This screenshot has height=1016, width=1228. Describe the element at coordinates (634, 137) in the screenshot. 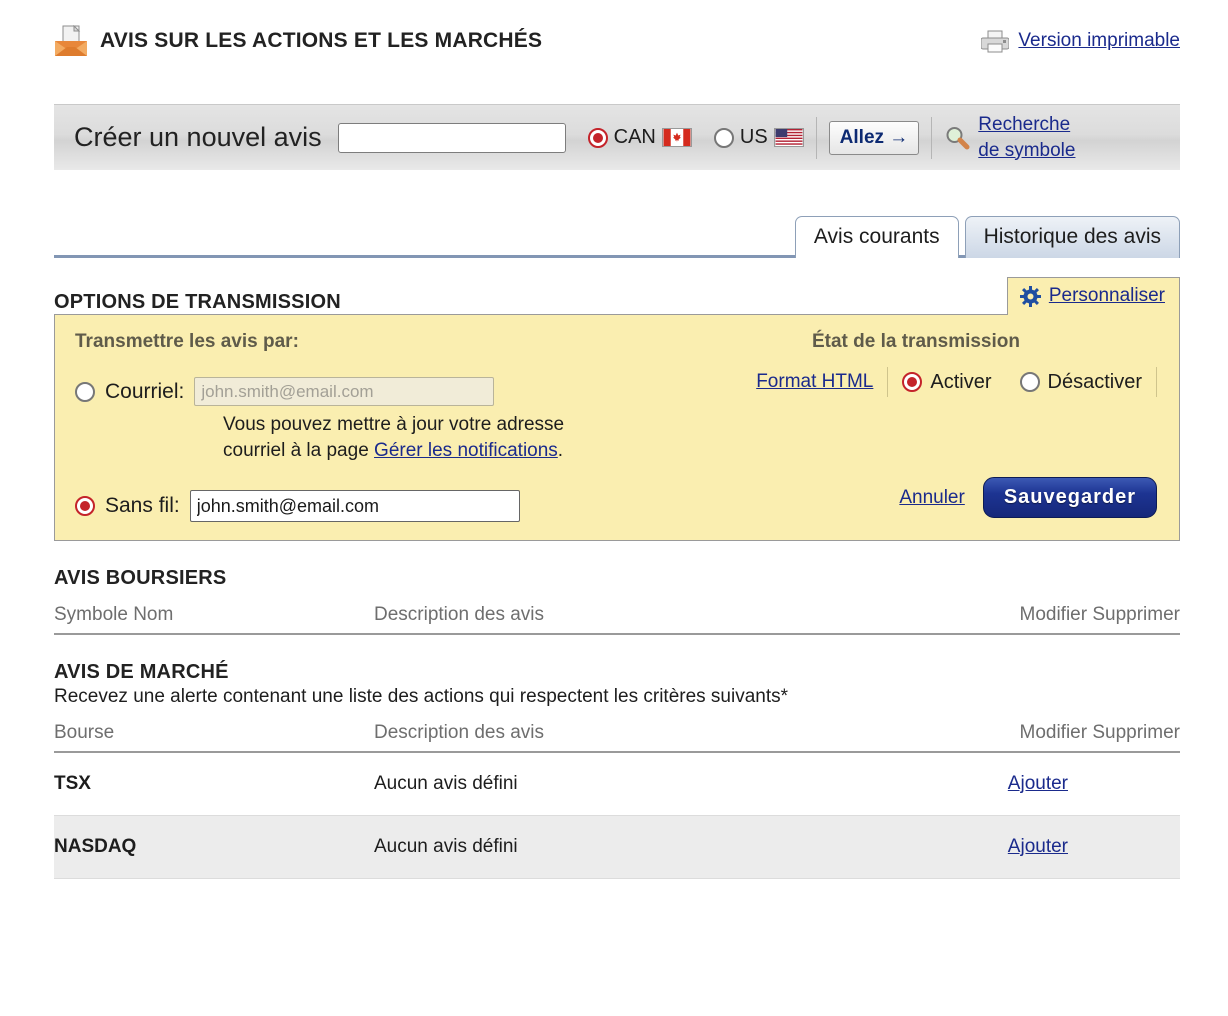

I see `market-can-label: CAN` at that location.